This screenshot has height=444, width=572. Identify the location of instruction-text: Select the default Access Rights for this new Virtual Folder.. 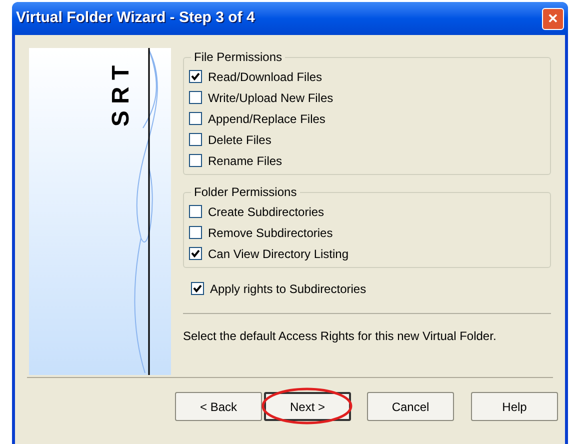
(339, 336).